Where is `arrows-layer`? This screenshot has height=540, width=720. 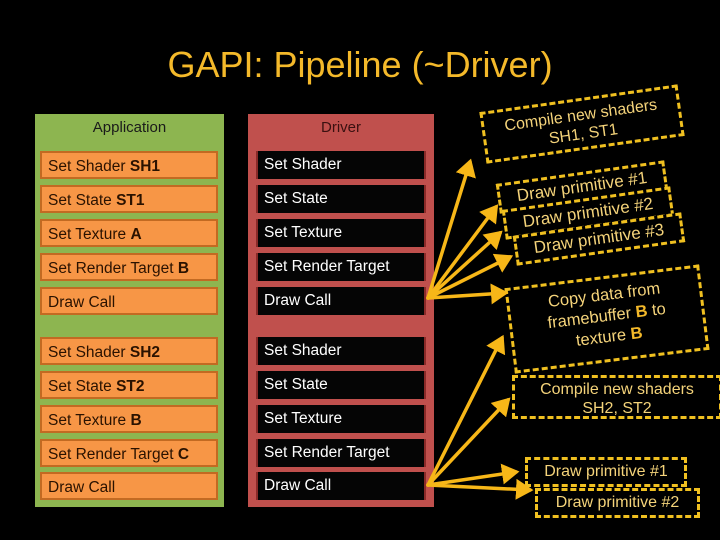
arrows-layer is located at coordinates (480, 329).